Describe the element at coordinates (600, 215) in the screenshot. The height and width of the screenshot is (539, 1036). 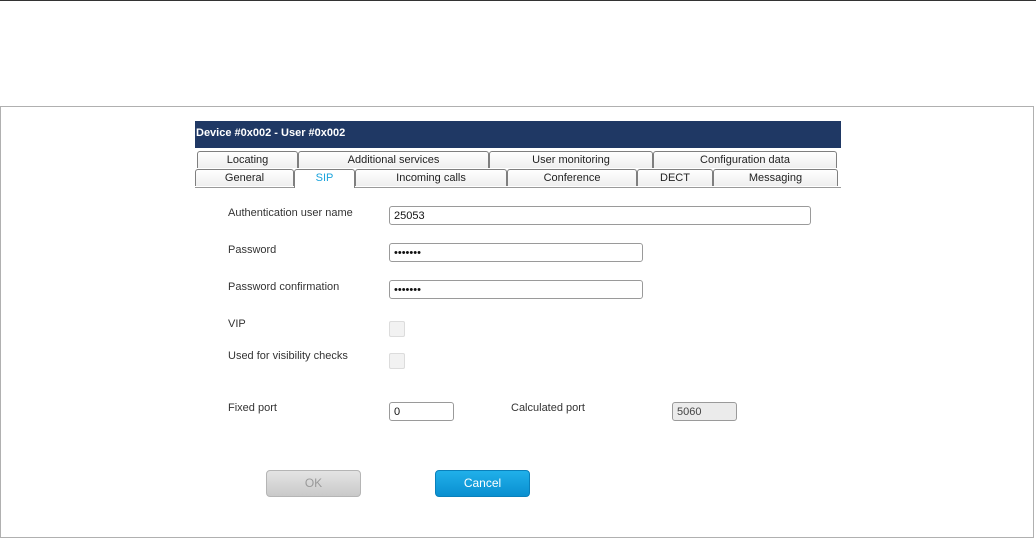
I see `auth-user-input` at that location.